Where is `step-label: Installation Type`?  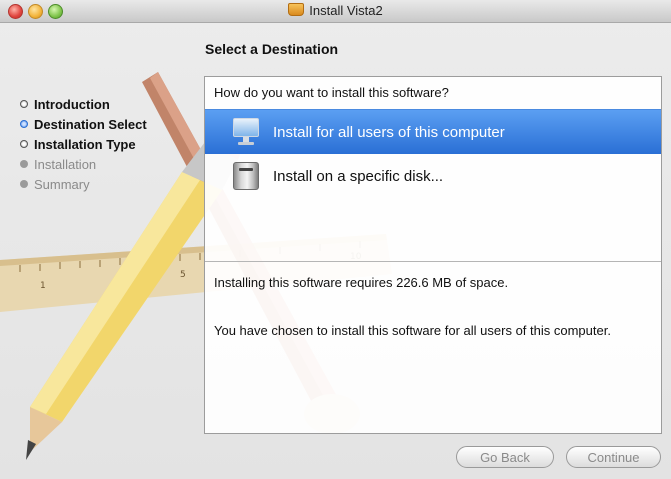
step-label: Installation Type is located at coordinates (85, 144).